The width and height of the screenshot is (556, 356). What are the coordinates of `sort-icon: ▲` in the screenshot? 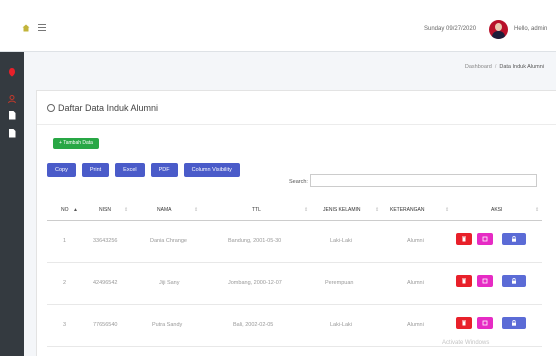 It's located at (75, 210).